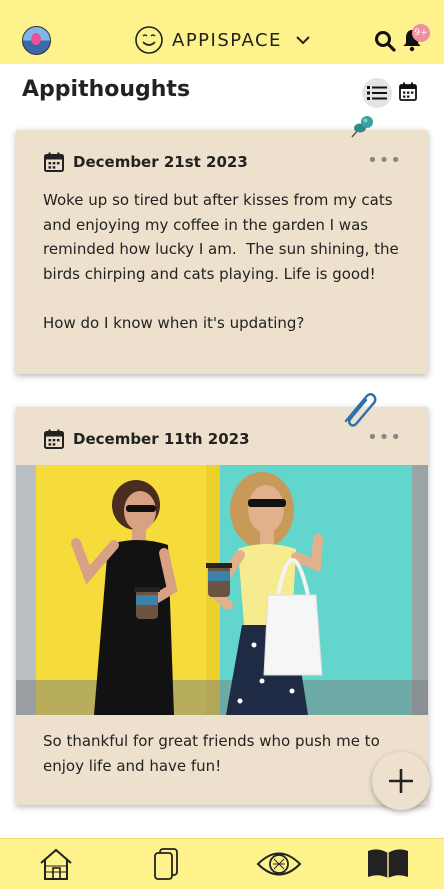 This screenshot has height=889, width=444. I want to click on page-title: Appithoughts, so click(106, 89).